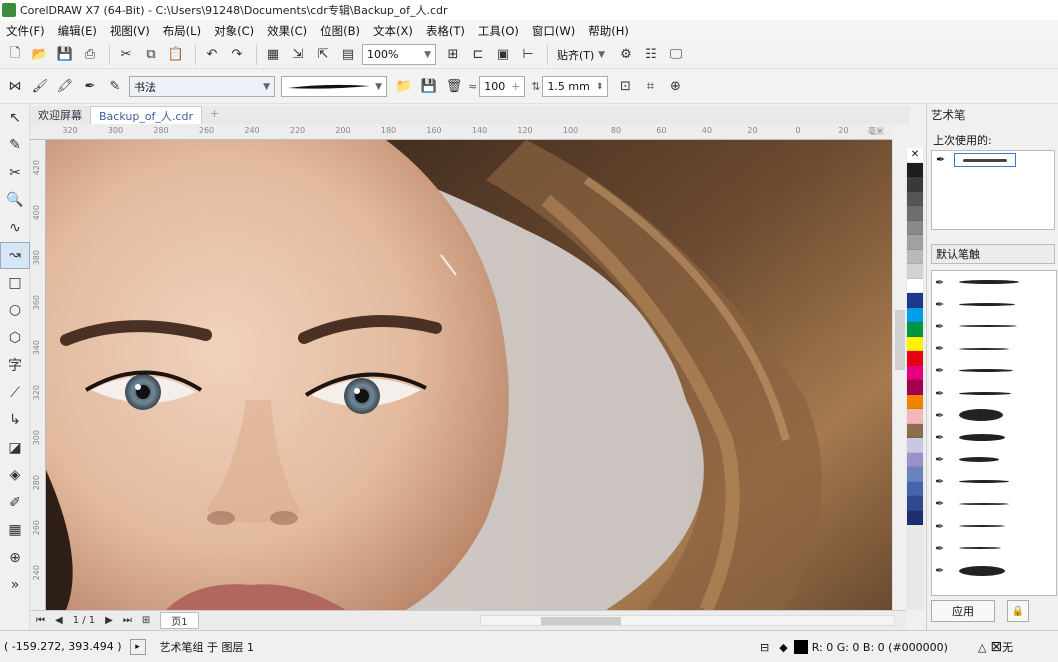 Image resolution: width=1058 pixels, height=662 pixels. Describe the element at coordinates (899, 375) in the screenshot. I see `vertical-scrollbar` at that location.